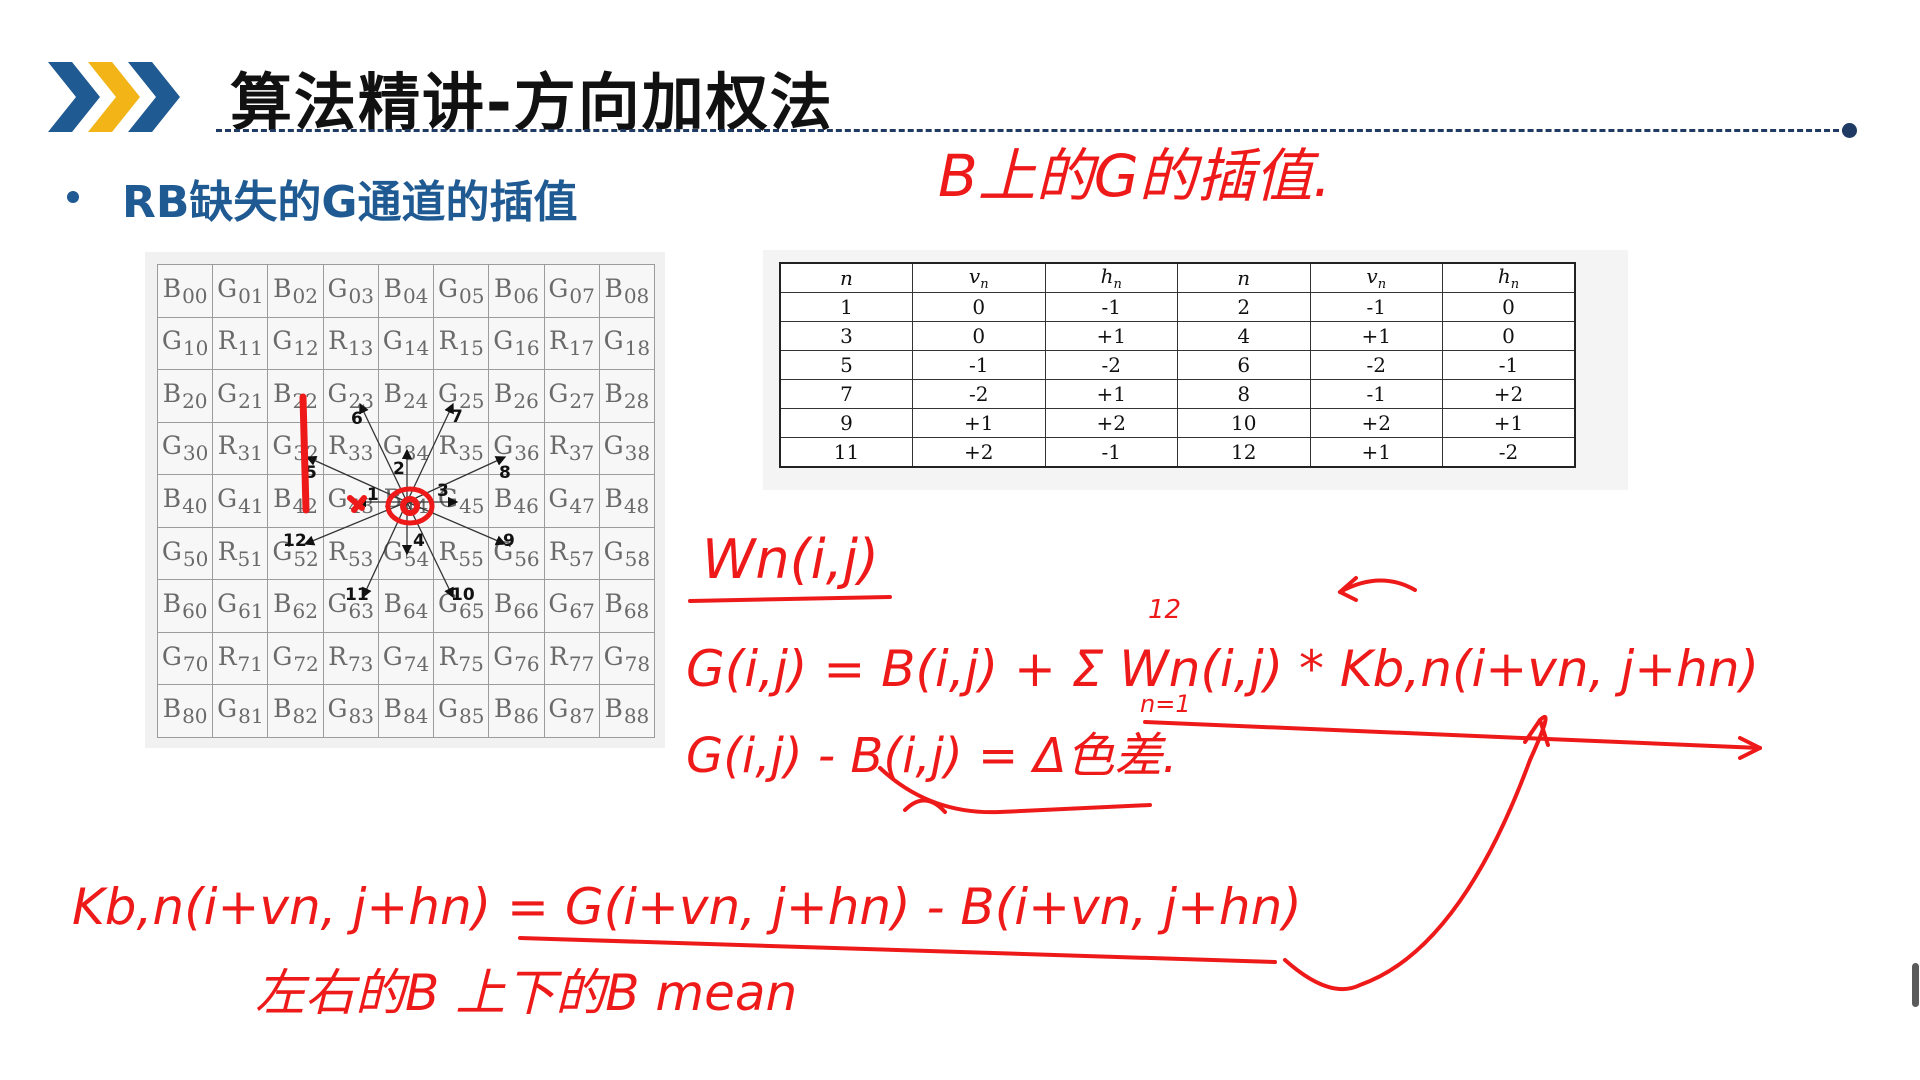 This screenshot has width=1920, height=1080. I want to click on bayer-cell: G23, so click(350, 396).